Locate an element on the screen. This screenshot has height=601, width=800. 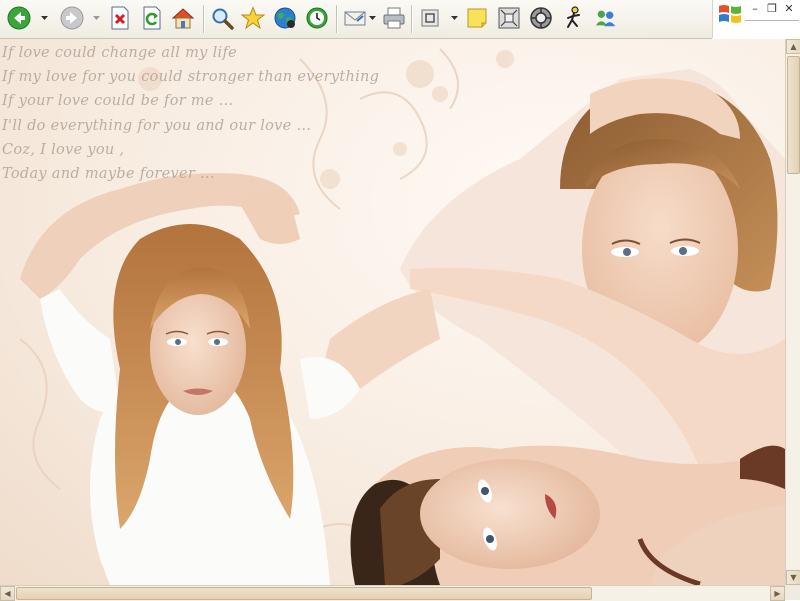
fullscreen-button is located at coordinates (430, 18).